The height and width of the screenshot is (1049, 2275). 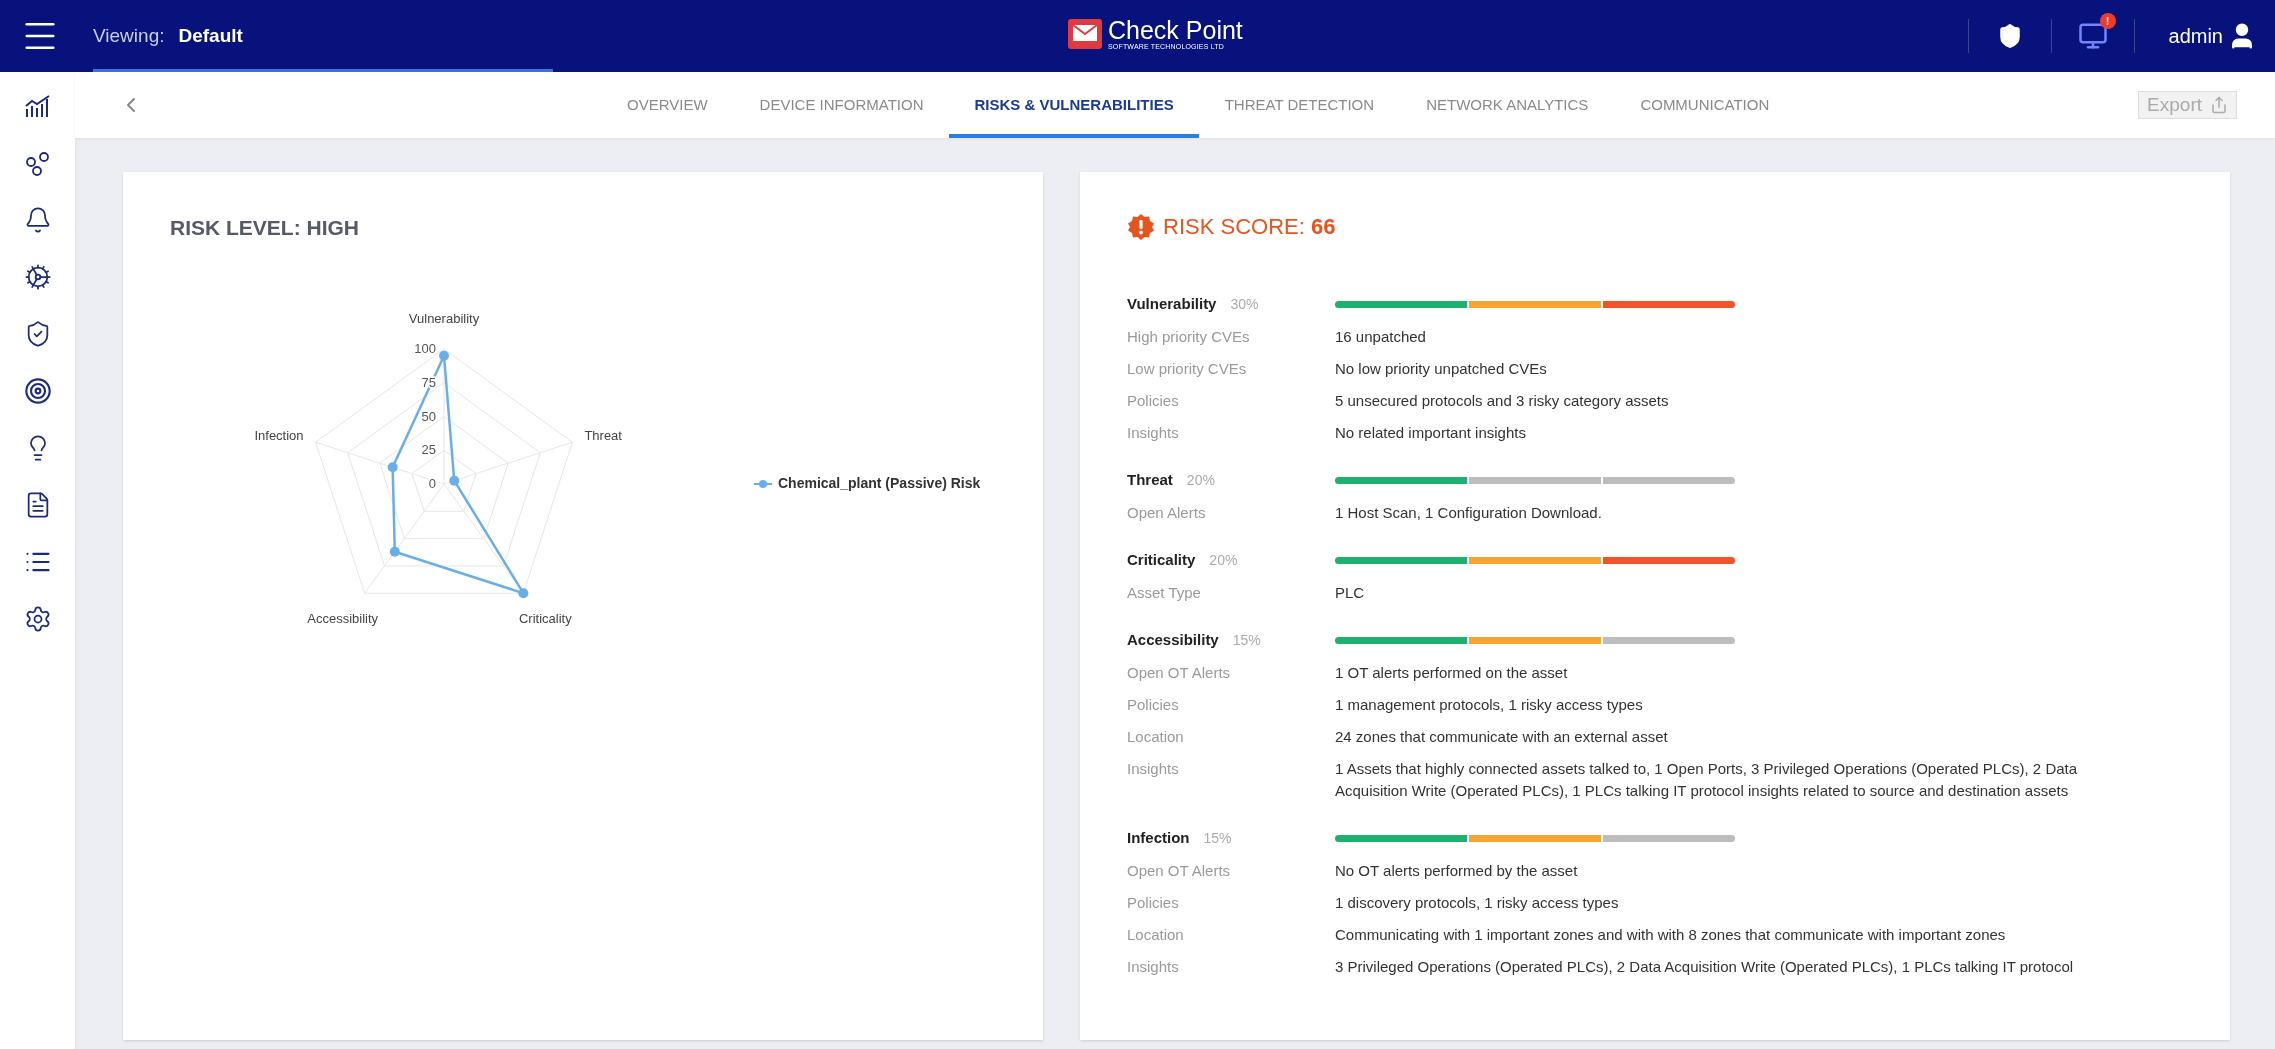 I want to click on detail-label: Asset Type, so click(x=1164, y=593).